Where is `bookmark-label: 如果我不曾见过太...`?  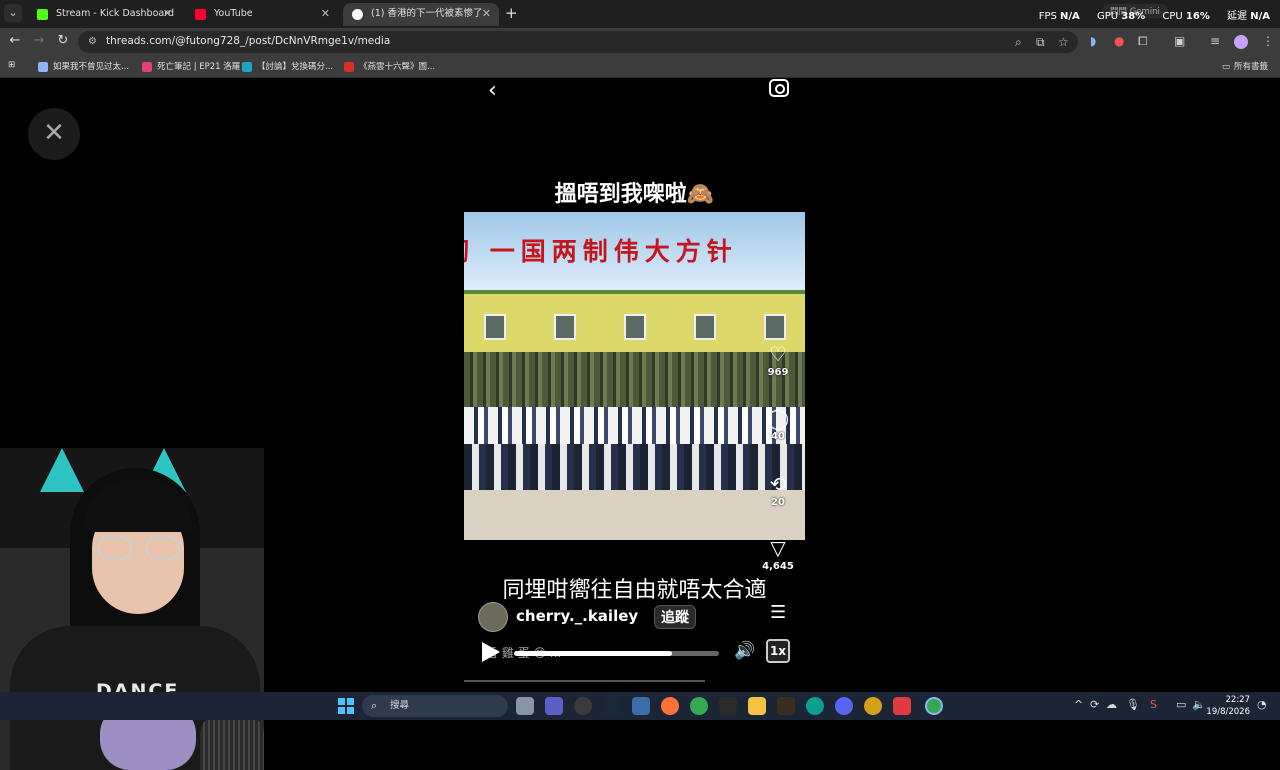 bookmark-label: 如果我不曾见过太... is located at coordinates (91, 67).